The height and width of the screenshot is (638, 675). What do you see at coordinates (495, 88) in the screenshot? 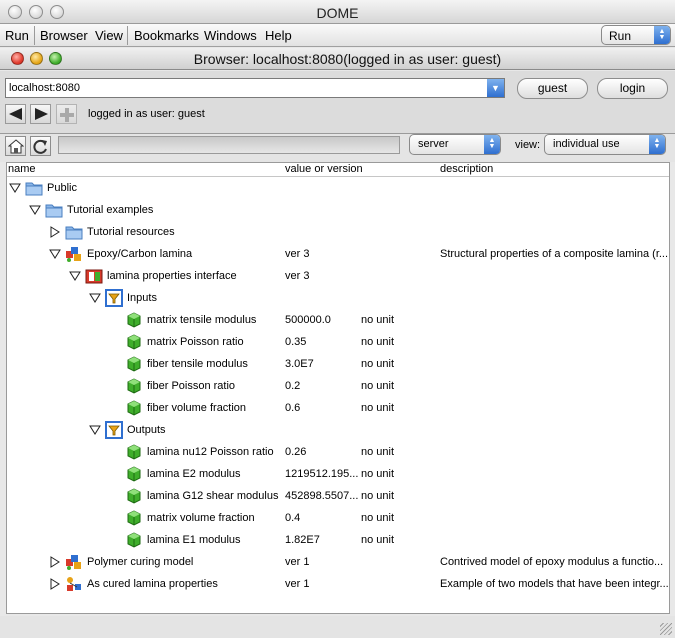
I see `address-dropdown-icon: ▼` at bounding box center [495, 88].